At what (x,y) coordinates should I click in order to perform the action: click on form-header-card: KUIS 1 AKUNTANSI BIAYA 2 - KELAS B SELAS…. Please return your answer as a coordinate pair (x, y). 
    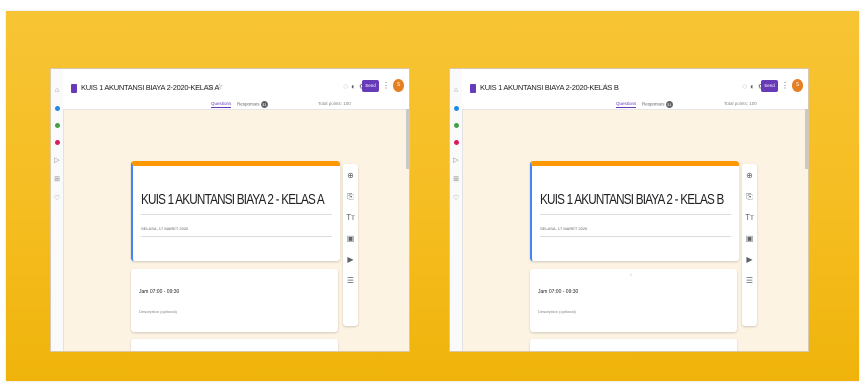
    Looking at the image, I should click on (634, 211).